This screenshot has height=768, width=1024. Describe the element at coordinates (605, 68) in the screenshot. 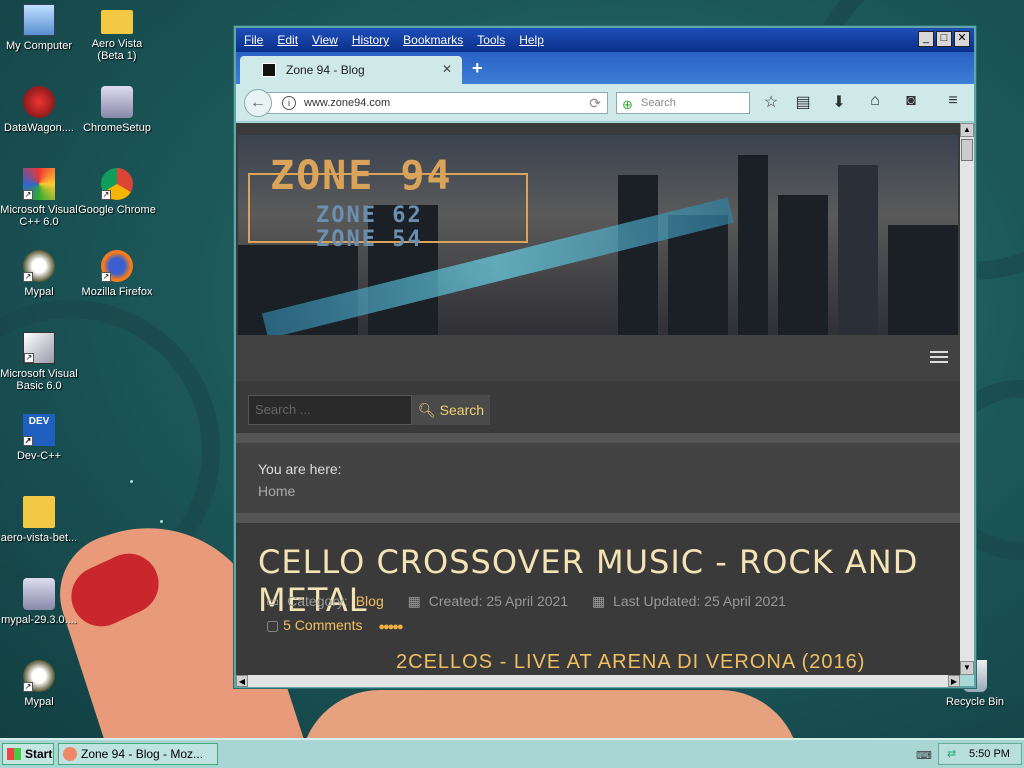

I see `tab-strip: Zone 94 - Blog ✕ +` at that location.